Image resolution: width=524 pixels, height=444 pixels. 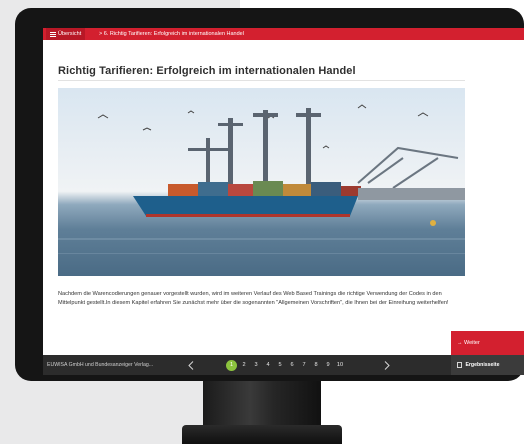 I want to click on overview-menu-button: Übersicht, so click(x=66, y=34).